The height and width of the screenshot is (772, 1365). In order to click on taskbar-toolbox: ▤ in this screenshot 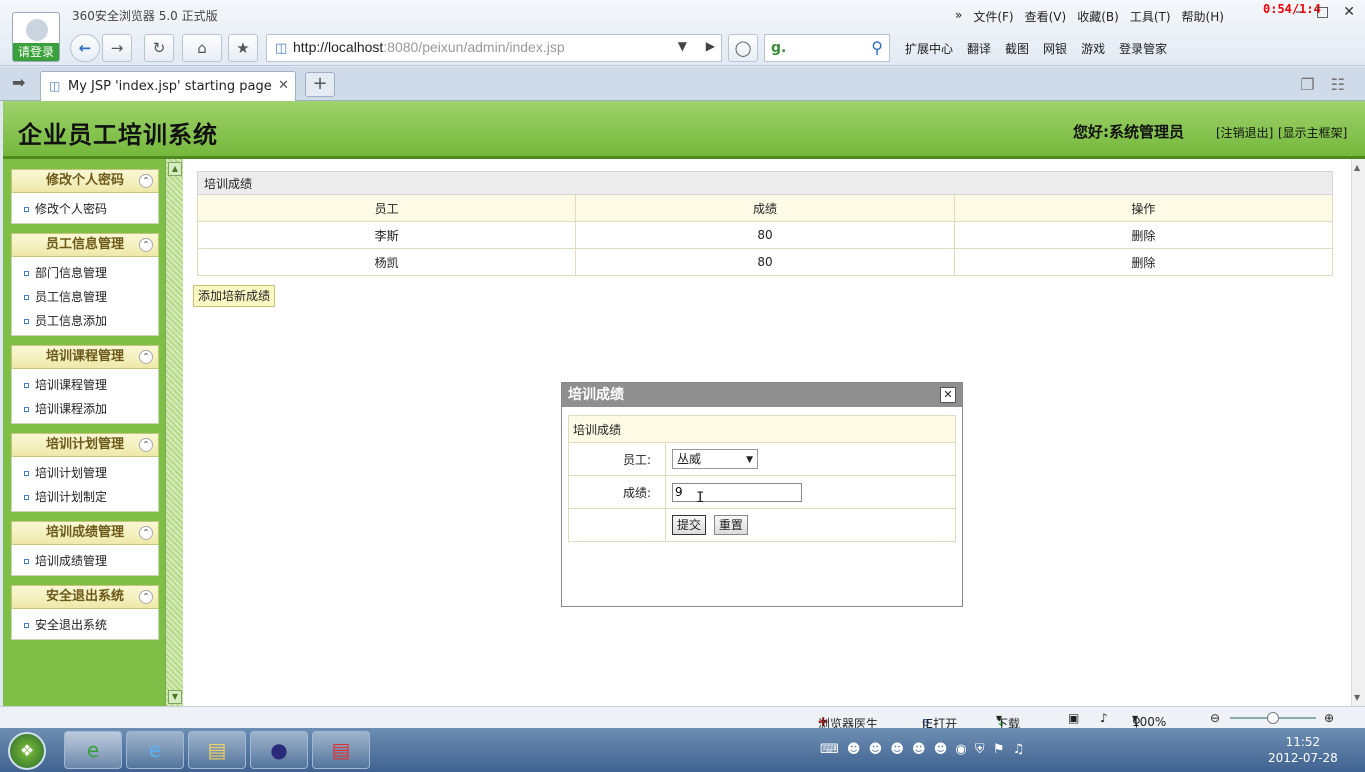, I will do `click(341, 750)`.